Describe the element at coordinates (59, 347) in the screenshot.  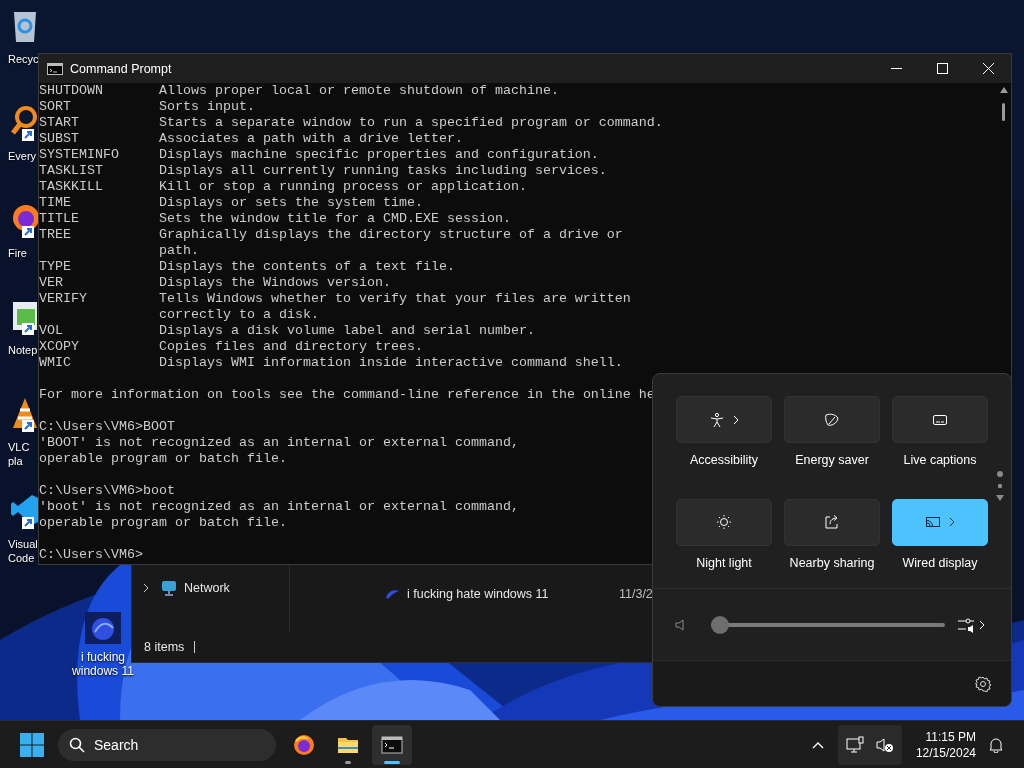
I see `command-name: XCOPY` at that location.